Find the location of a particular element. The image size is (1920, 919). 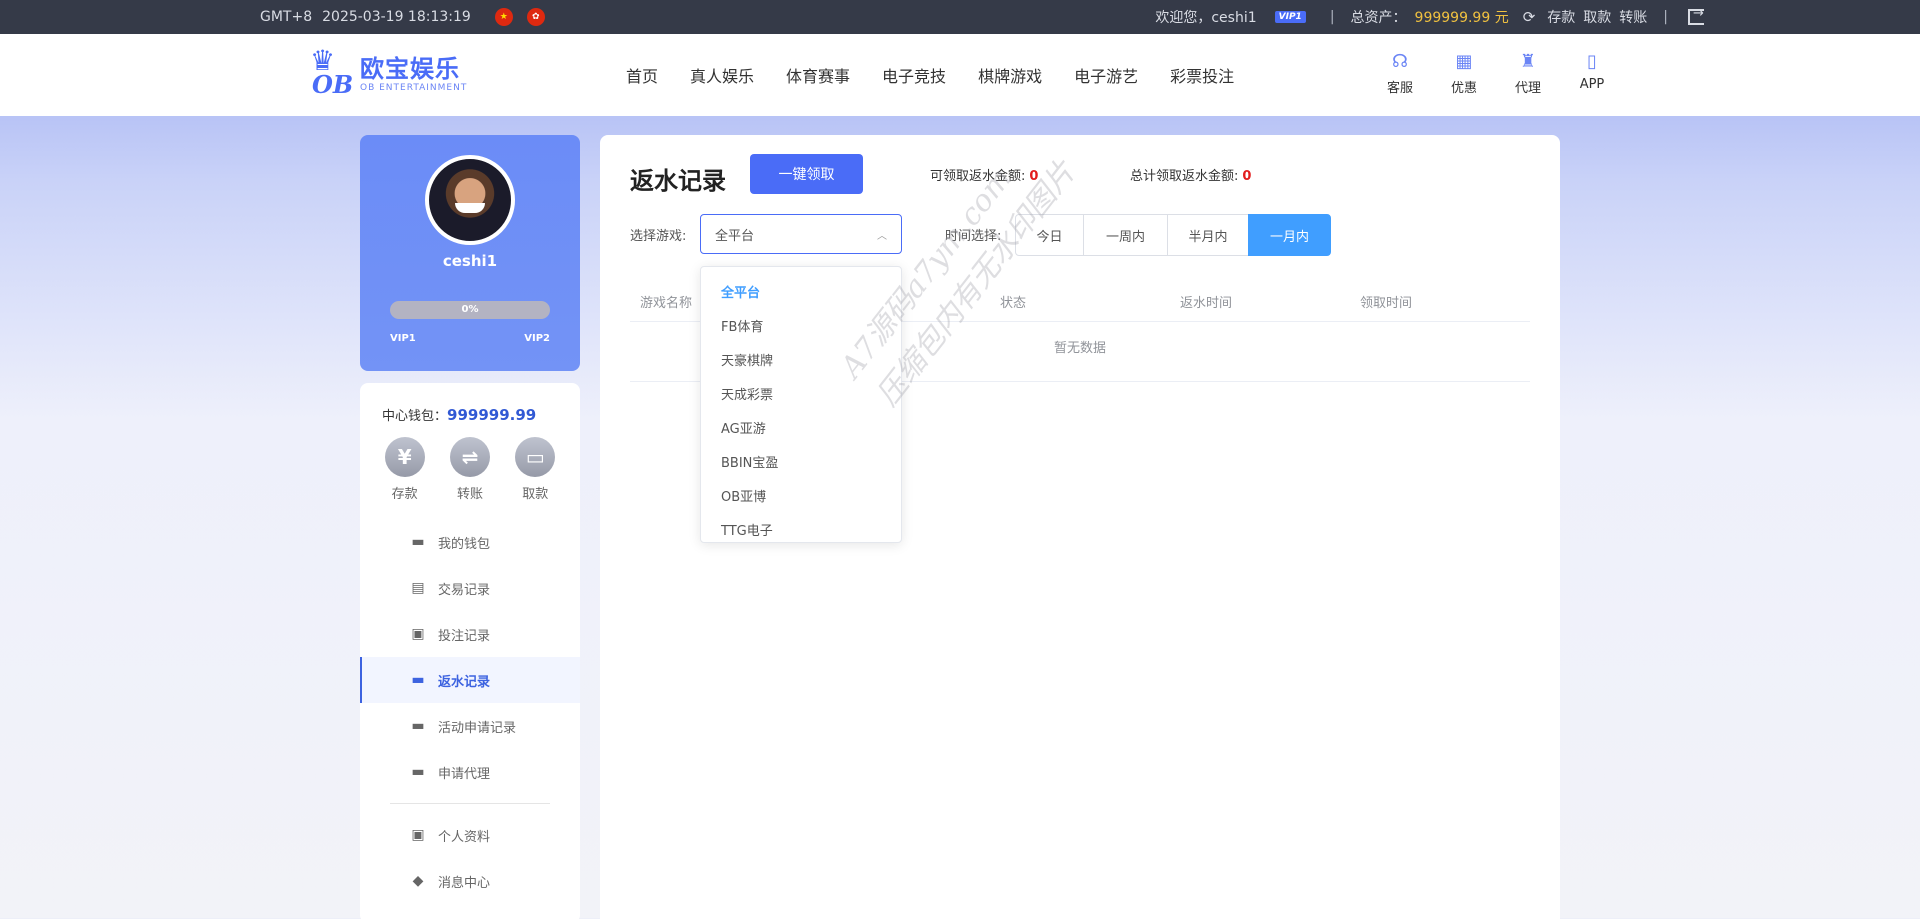

username: ceshi1 is located at coordinates (470, 261).